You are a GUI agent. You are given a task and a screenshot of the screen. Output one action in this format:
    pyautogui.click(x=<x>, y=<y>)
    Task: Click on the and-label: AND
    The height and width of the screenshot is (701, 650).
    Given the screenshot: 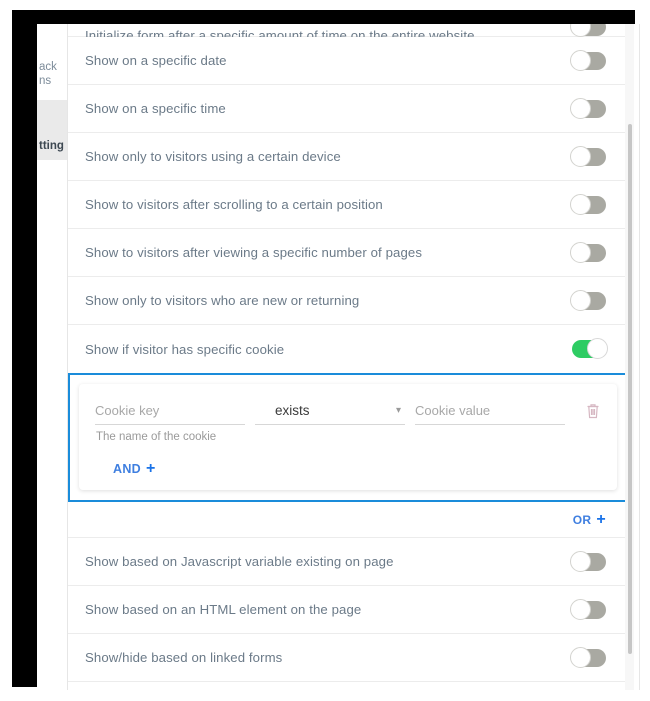 What is the action you would take?
    pyautogui.click(x=127, y=469)
    